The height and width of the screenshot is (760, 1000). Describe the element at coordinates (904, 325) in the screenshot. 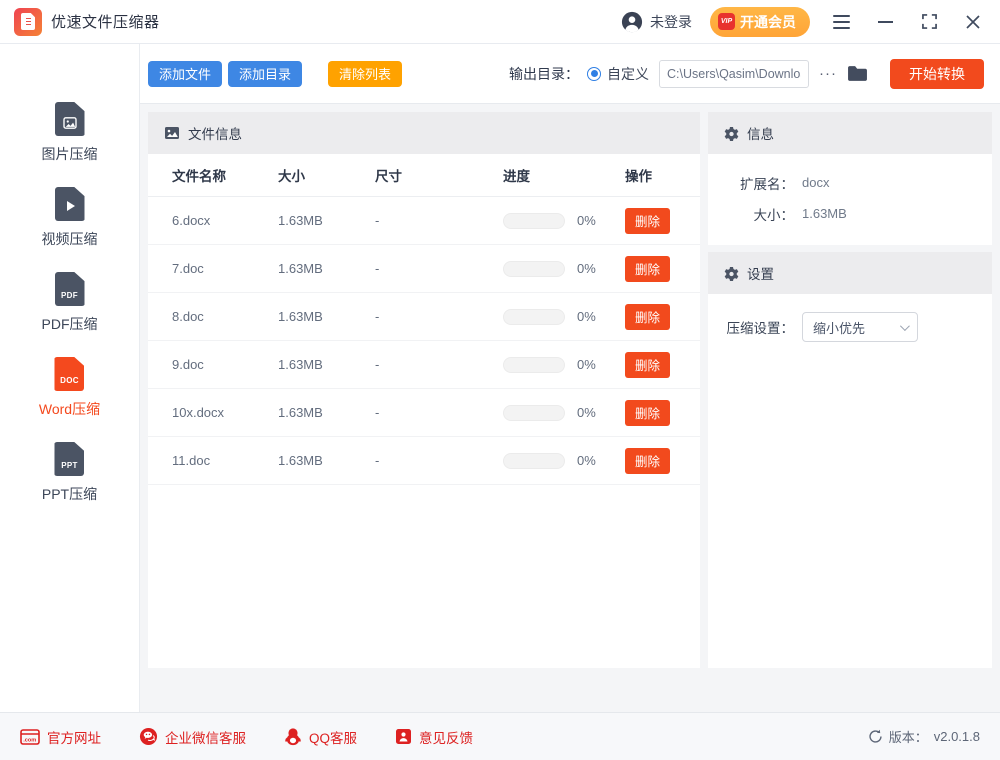

I see `chevron-down-icon` at that location.